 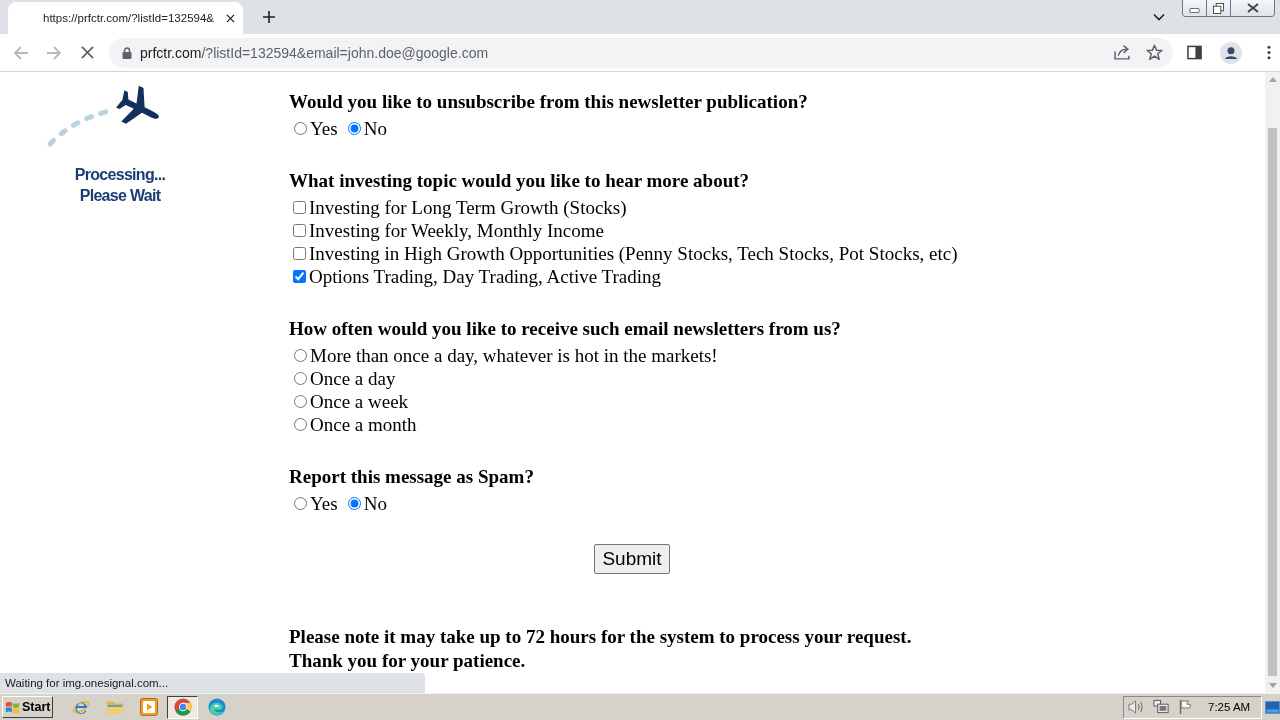 I want to click on option-label: More than once a day, whatever is hot in the markets!, so click(x=514, y=355).